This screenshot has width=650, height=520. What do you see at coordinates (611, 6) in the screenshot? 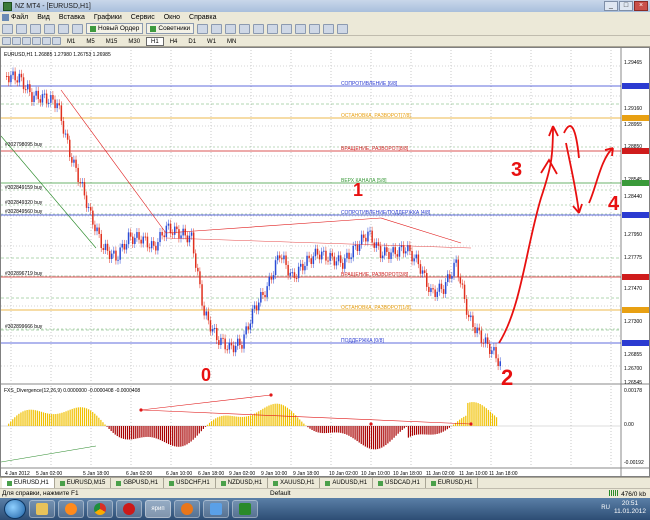
I see `minimize-button: _` at bounding box center [611, 6].